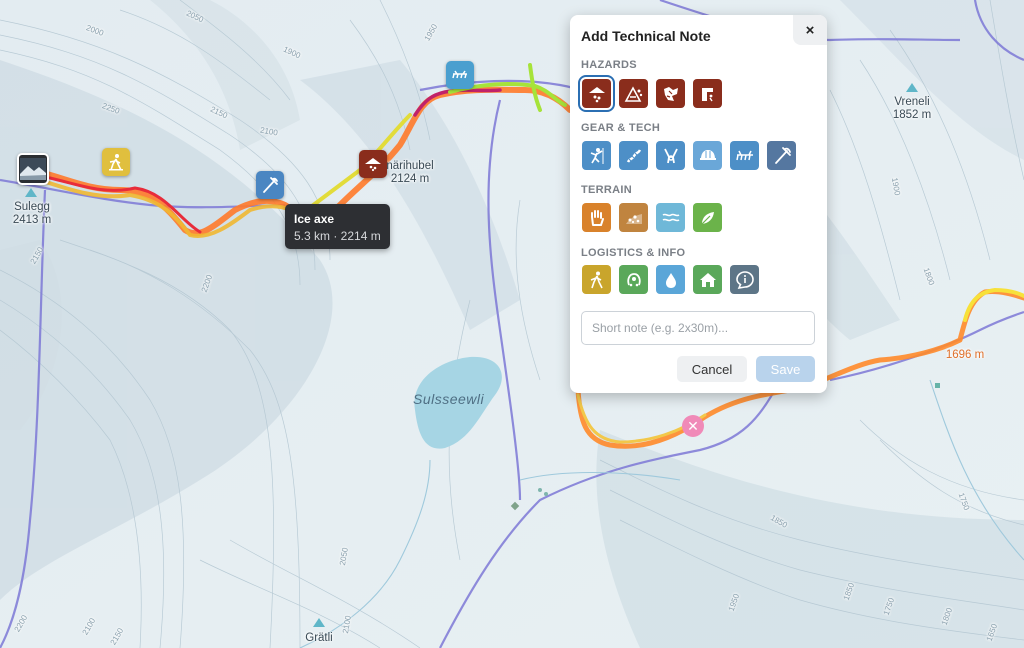  Describe the element at coordinates (689, 155) in the screenshot. I see `gear-tech-icon-row` at that location.